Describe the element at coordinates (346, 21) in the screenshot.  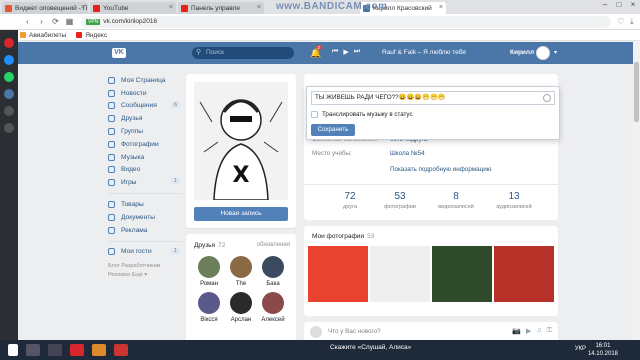
I see `url-field: VPN vk.com/kirilop2016` at that location.